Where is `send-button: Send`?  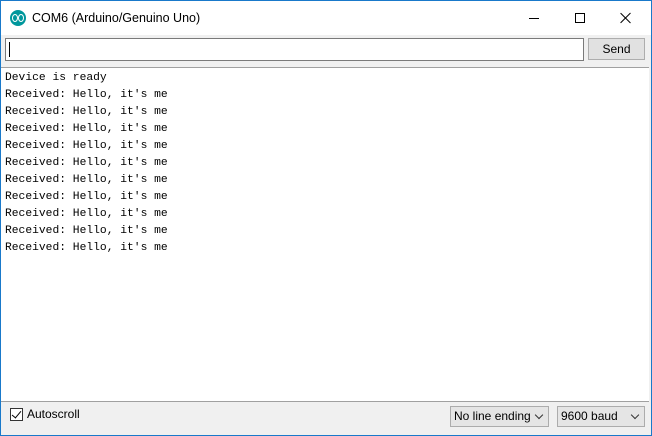 send-button: Send is located at coordinates (616, 49).